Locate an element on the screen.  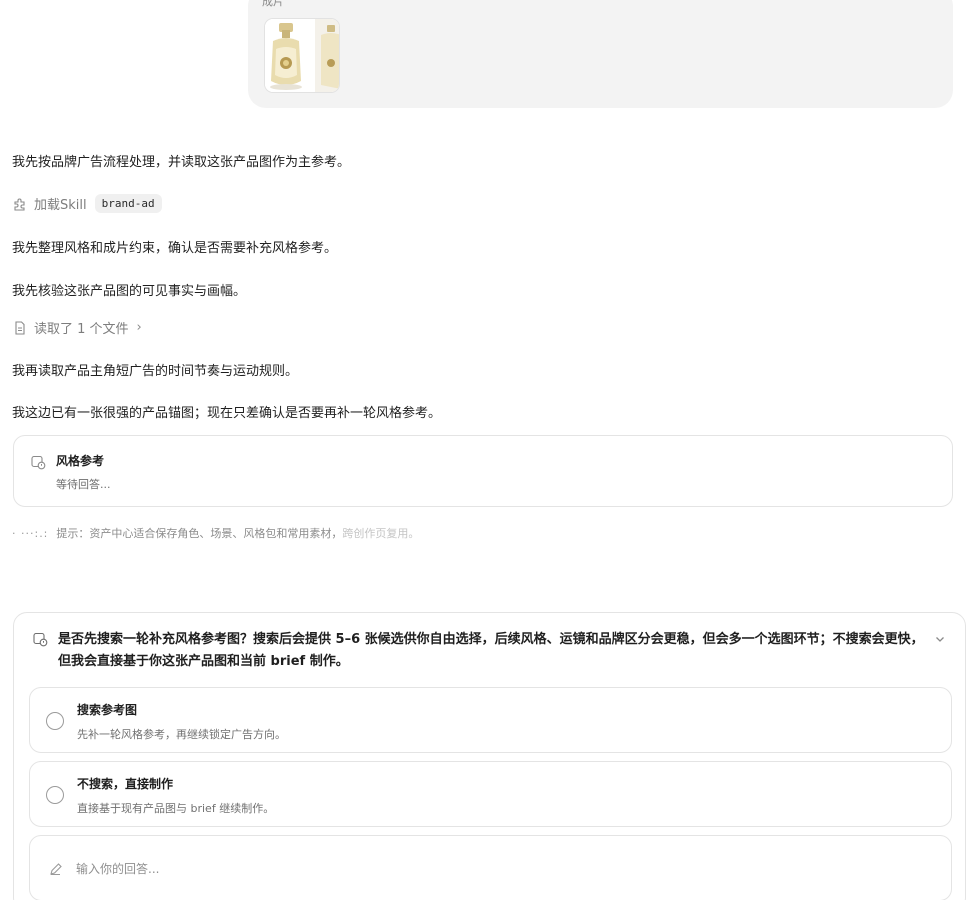
assistant-line-5: 我这边已有一张很强的产品锚图；现在只差确认是否要再补一轮风格参考。 is located at coordinates (227, 413).